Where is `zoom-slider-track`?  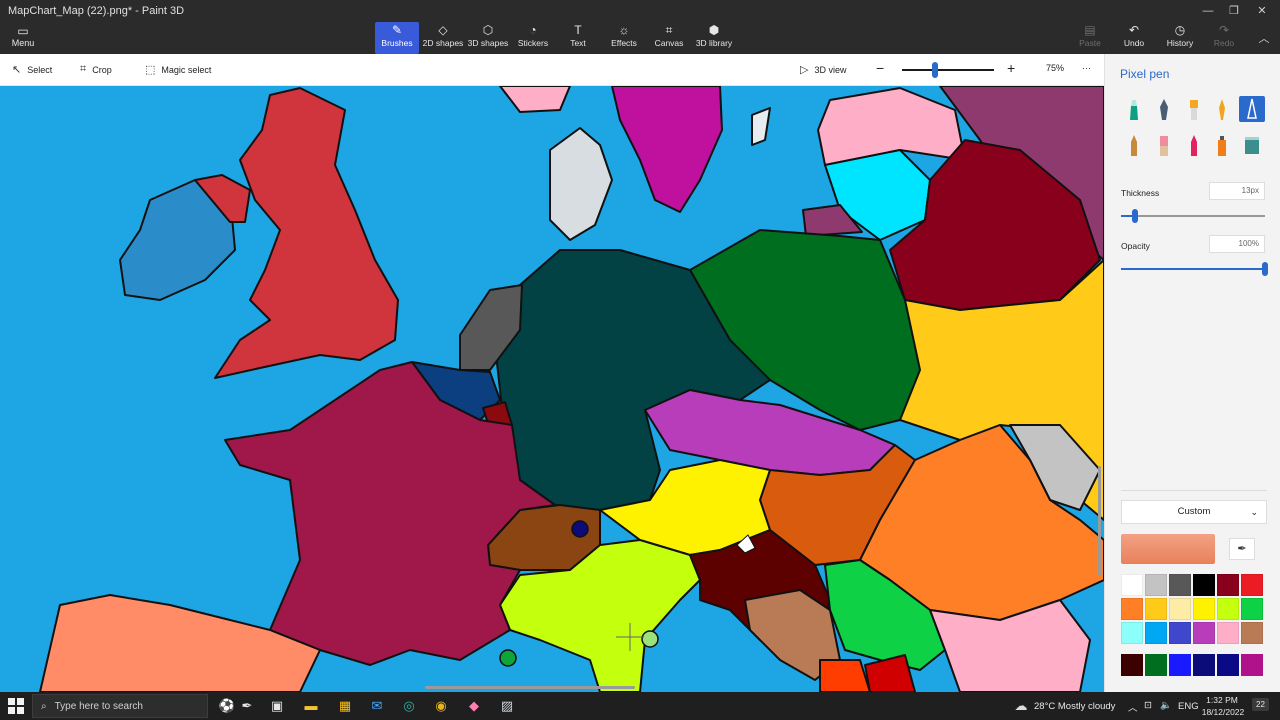 zoom-slider-track is located at coordinates (948, 70).